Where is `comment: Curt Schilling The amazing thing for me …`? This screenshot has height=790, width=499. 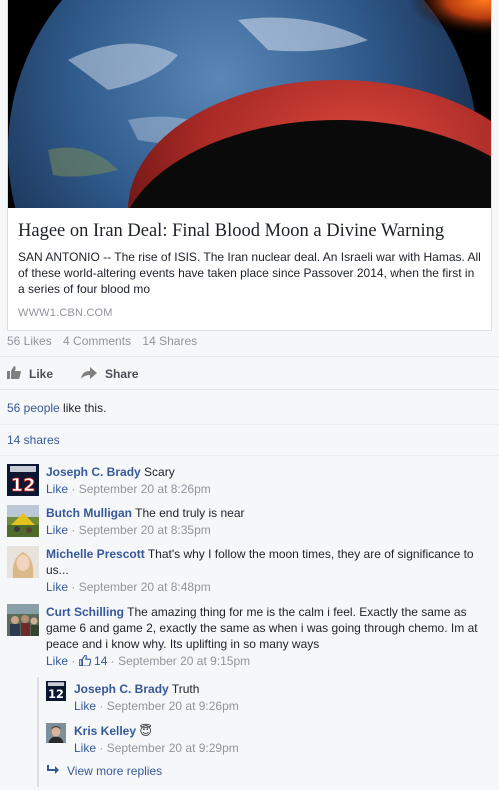
comment: Curt Schilling The amazing thing for me … is located at coordinates (249, 636).